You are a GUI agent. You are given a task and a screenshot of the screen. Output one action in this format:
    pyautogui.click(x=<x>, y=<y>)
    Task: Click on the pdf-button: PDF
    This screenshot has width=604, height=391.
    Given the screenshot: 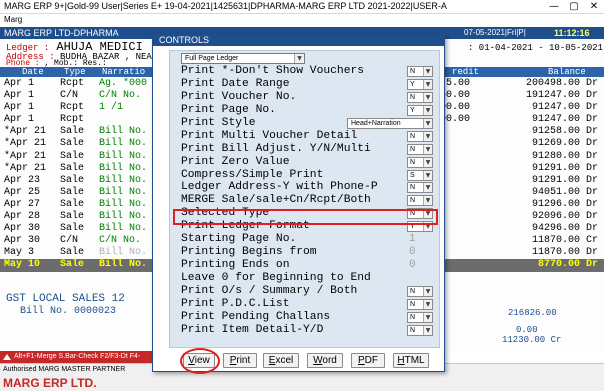 What is the action you would take?
    pyautogui.click(x=368, y=360)
    